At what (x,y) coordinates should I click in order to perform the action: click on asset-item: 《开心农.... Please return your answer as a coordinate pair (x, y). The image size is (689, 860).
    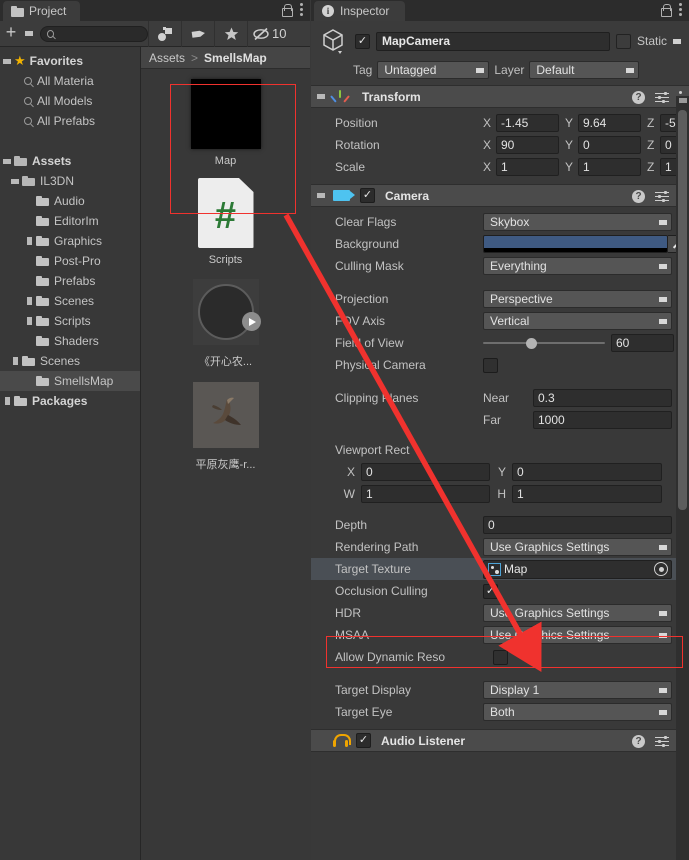
    Looking at the image, I should click on (225, 322).